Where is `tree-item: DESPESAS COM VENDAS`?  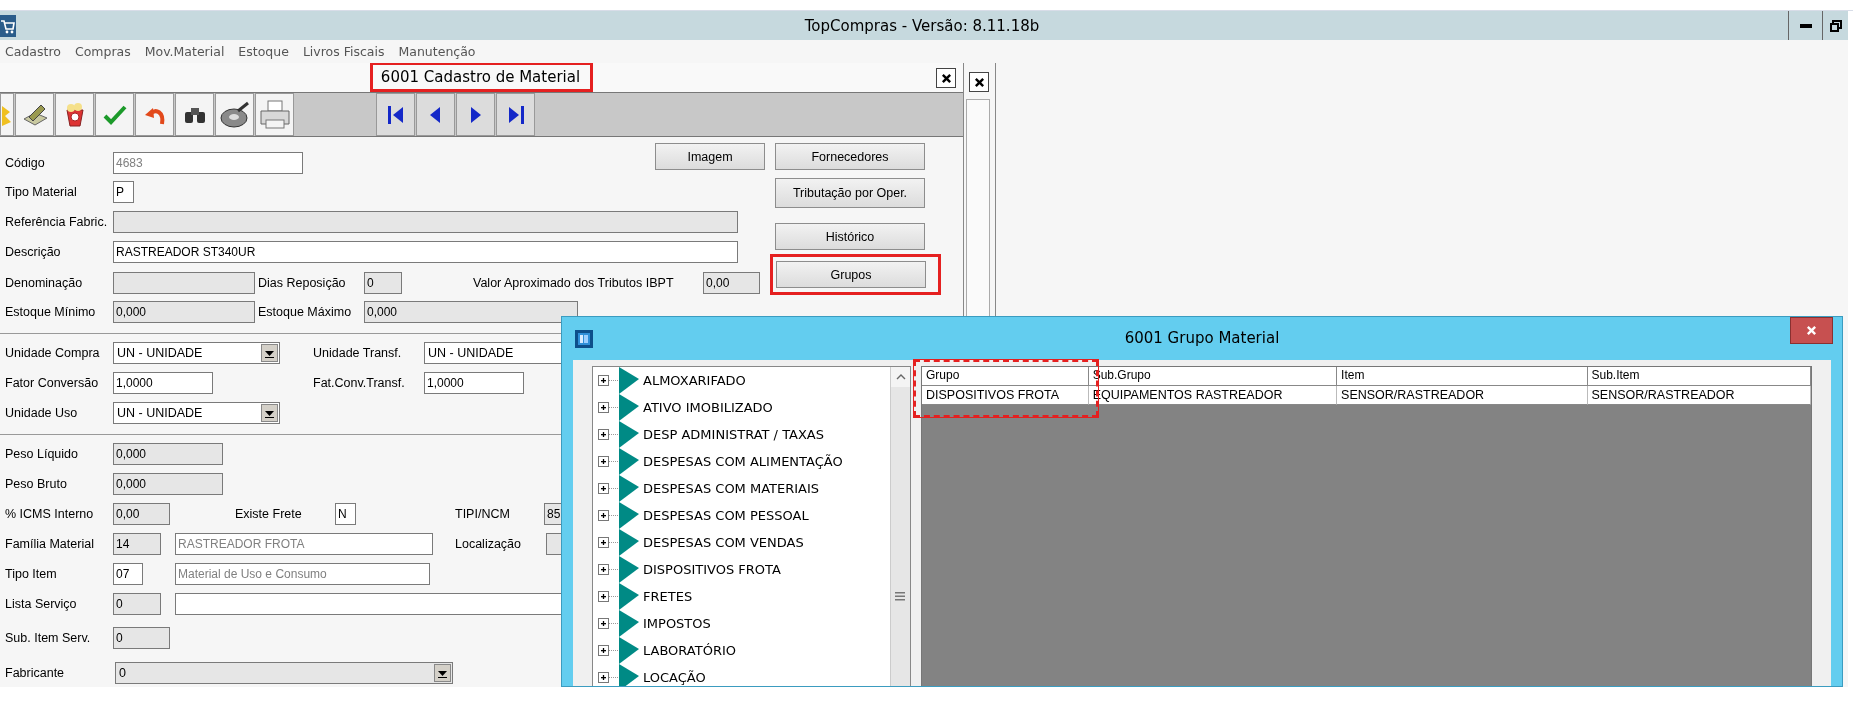 tree-item: DESPESAS COM VENDAS is located at coordinates (723, 542).